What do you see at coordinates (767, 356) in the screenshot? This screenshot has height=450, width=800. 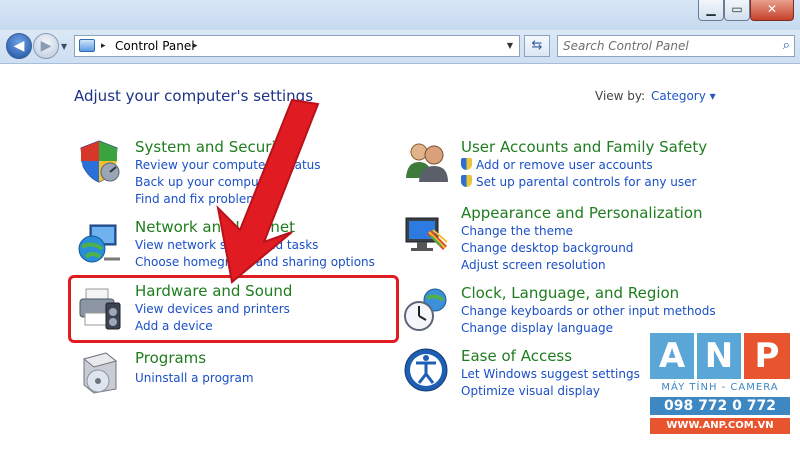 I see `logo-letter: P` at bounding box center [767, 356].